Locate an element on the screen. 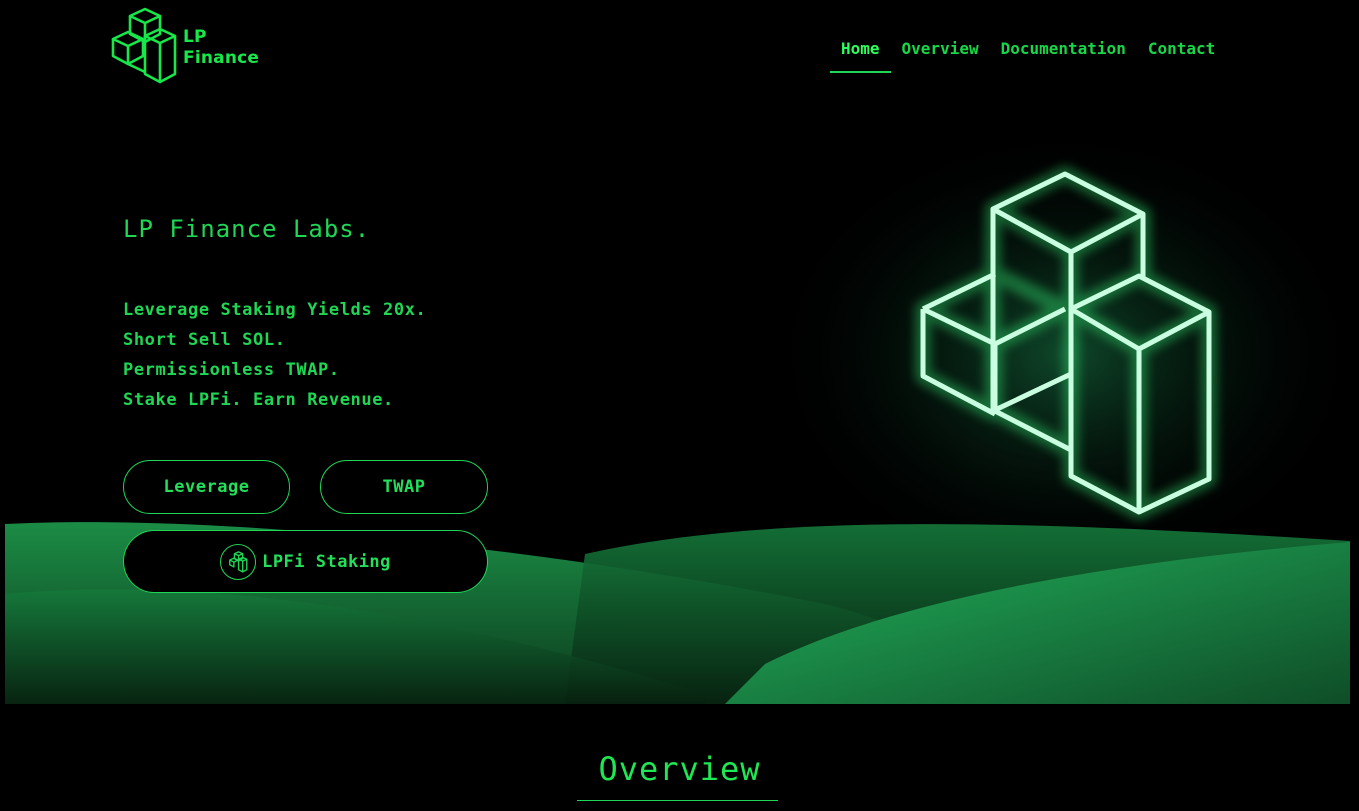 The width and height of the screenshot is (1359, 811). tagline-4: Stake LPFi. Earn Revenue. is located at coordinates (258, 400).